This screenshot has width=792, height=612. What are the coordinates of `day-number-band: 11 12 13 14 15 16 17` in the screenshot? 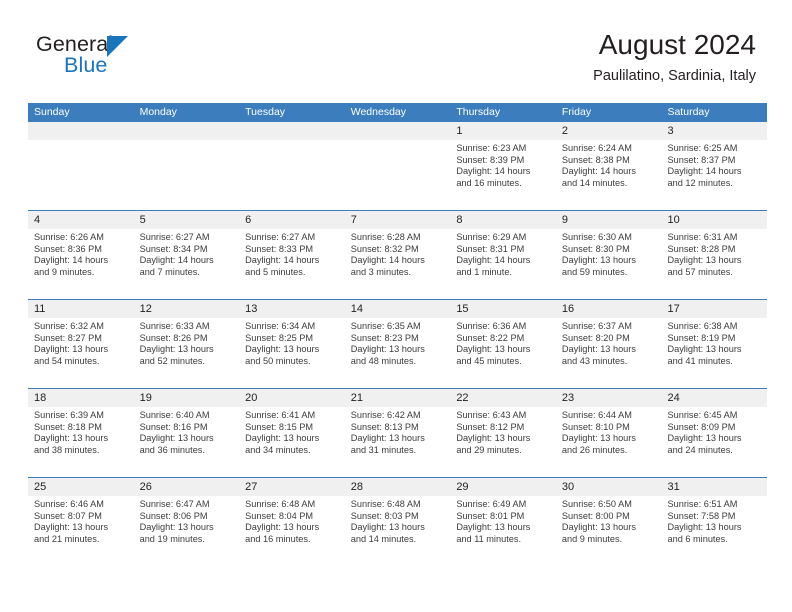 It's located at (397, 309).